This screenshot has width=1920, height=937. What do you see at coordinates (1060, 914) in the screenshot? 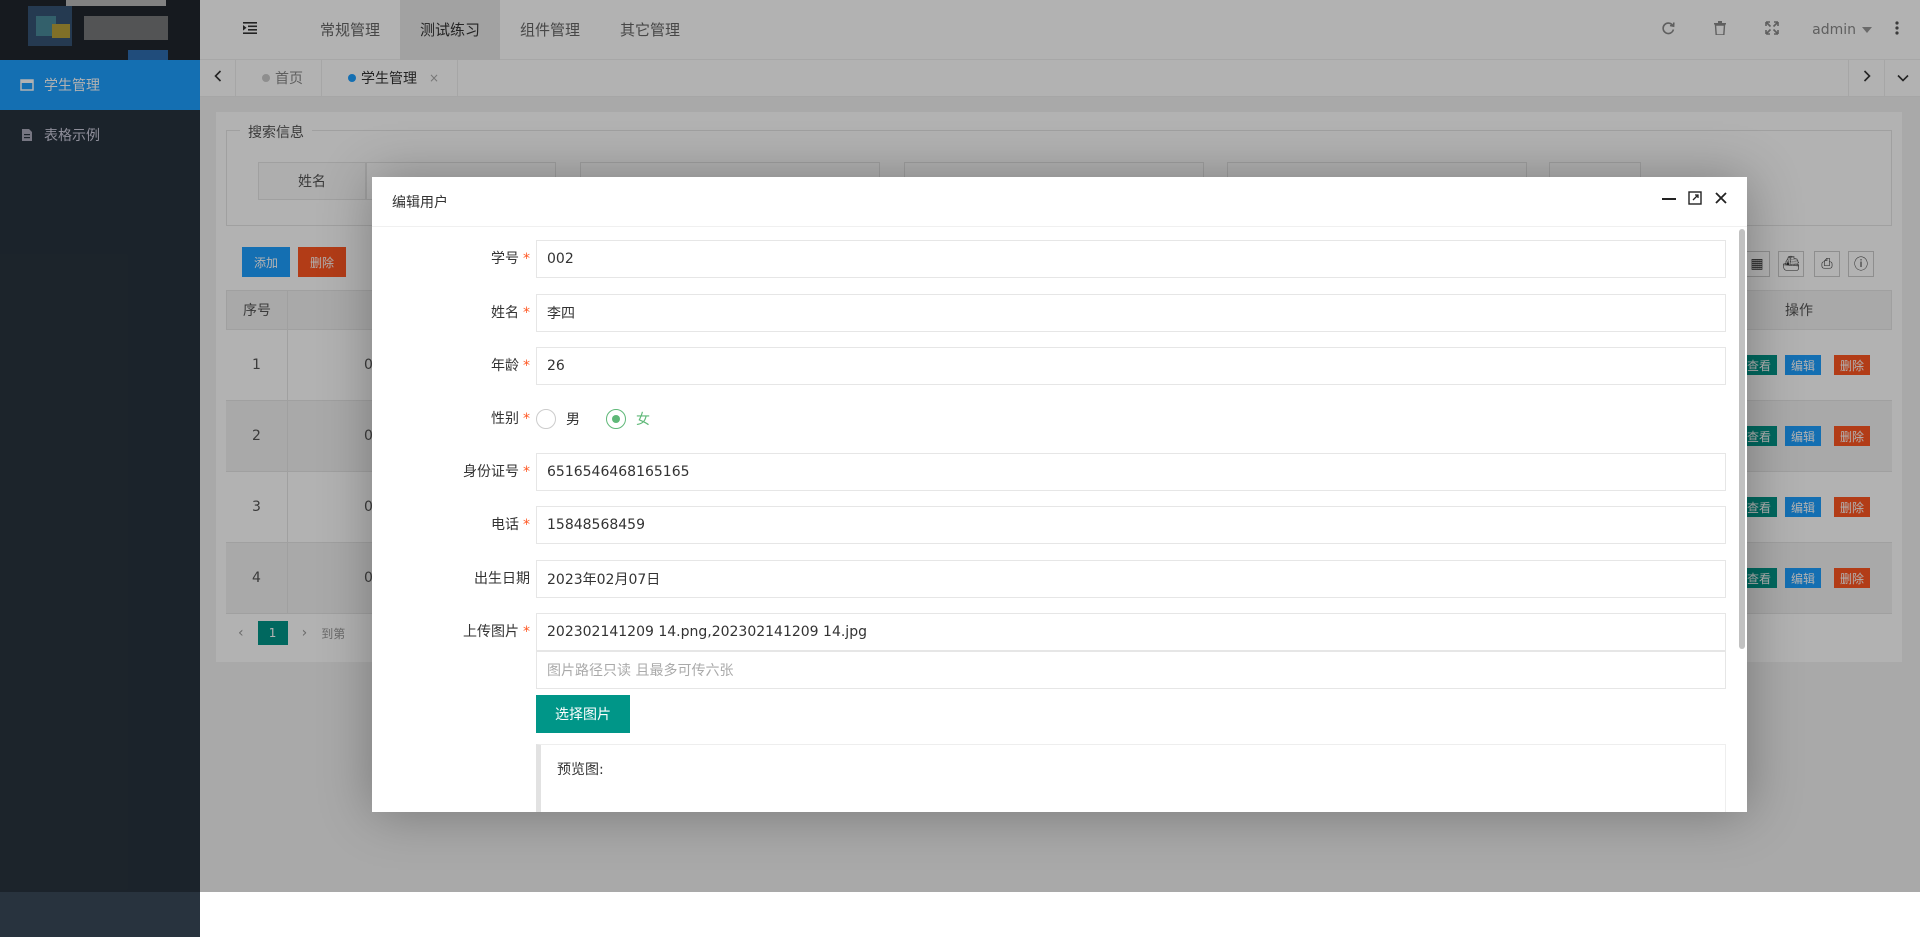
I see `page-bottom` at bounding box center [1060, 914].